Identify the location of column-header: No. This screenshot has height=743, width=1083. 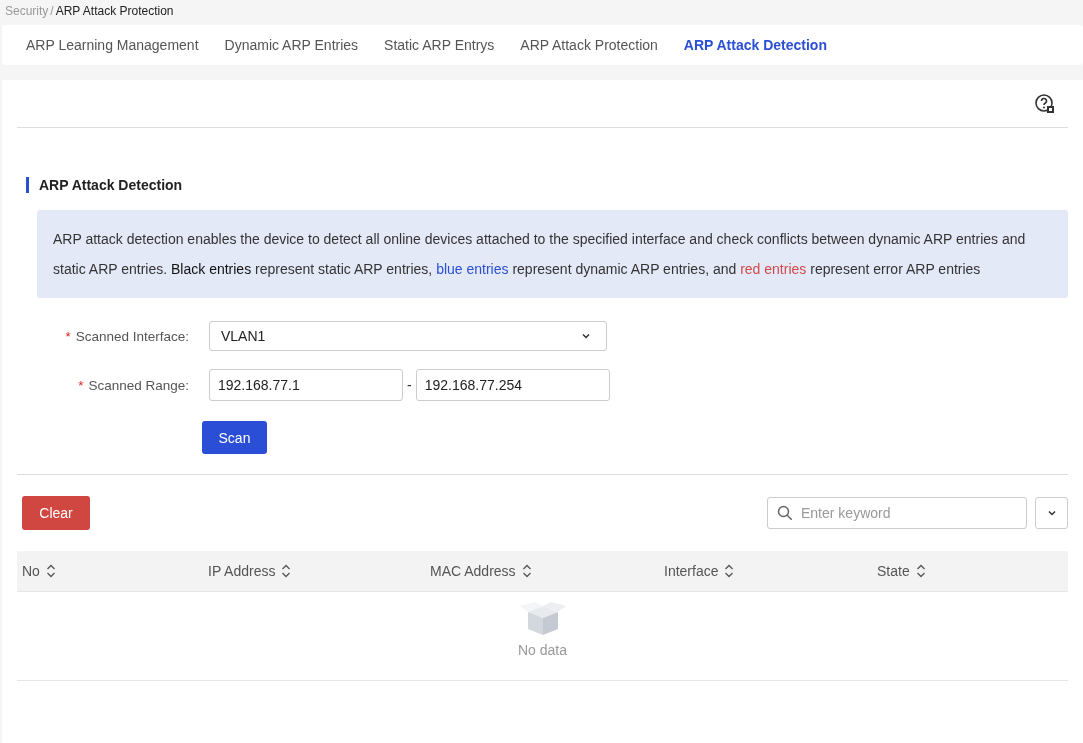
(31, 571).